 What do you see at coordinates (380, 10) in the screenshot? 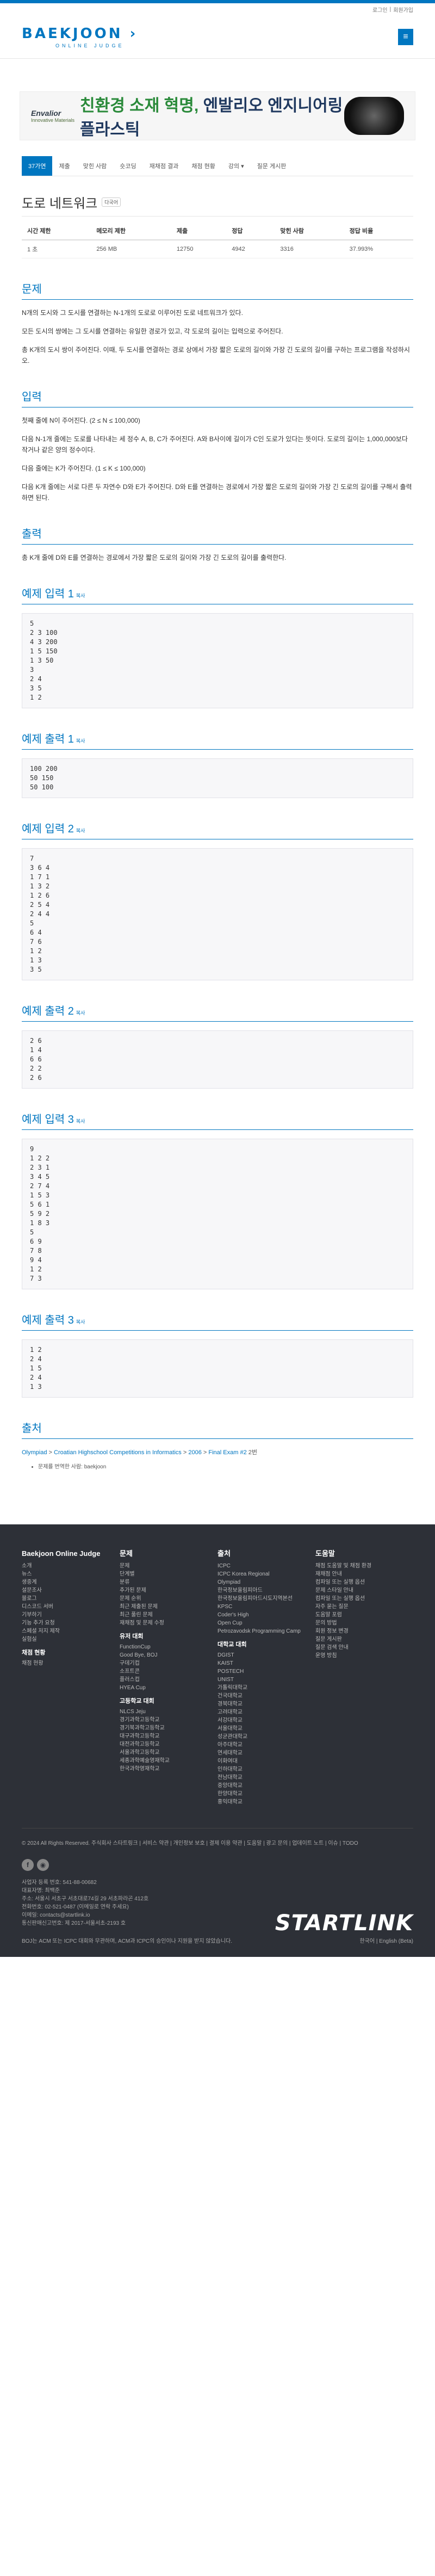
I see `login-link: 로그인` at bounding box center [380, 10].